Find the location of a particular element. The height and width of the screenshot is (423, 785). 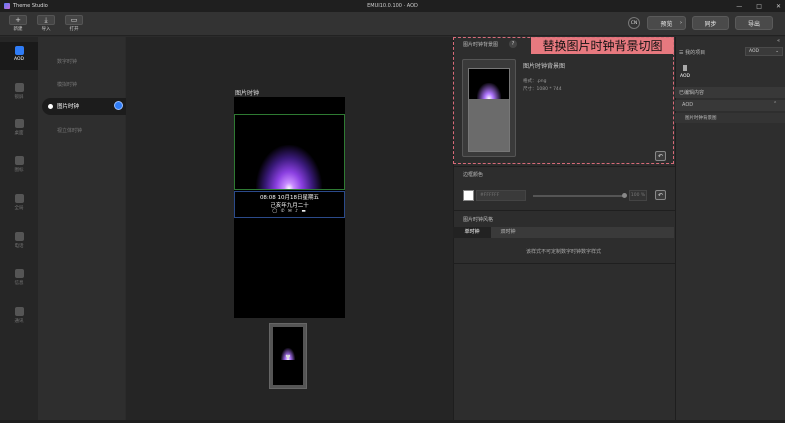

minimize-button: — is located at coordinates (739, 6).